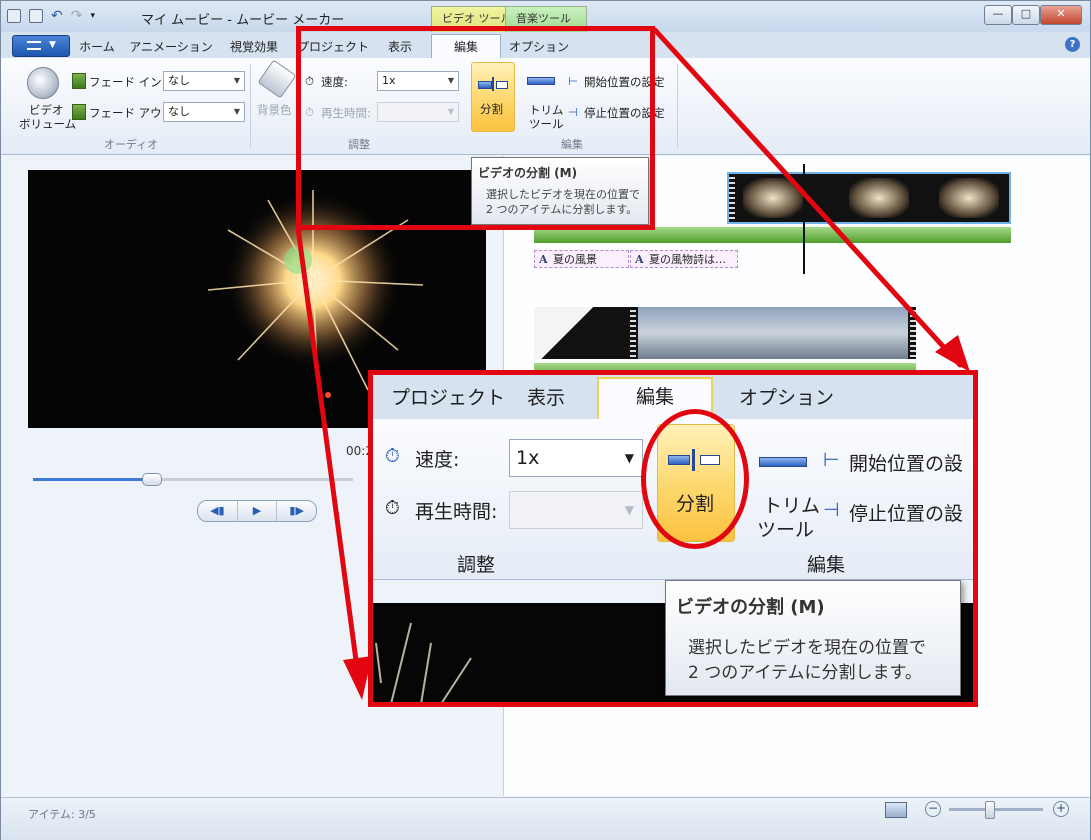 The width and height of the screenshot is (1091, 840). Describe the element at coordinates (807, 197) in the screenshot. I see `arrow-line-right` at that location.